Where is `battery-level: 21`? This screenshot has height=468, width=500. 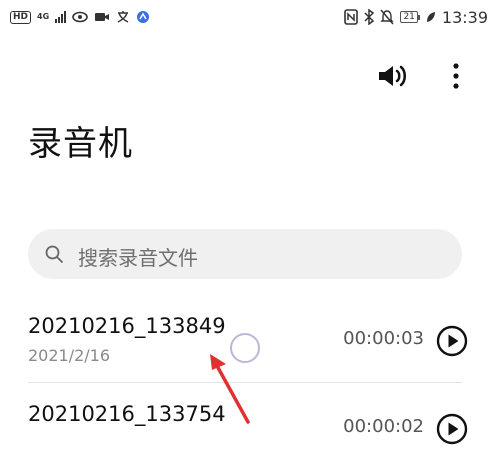
battery-level: 21 is located at coordinates (409, 17).